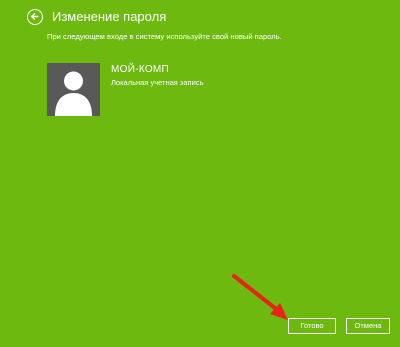 Image resolution: width=400 pixels, height=347 pixels. I want to click on cancel-button: Отмена, so click(368, 326).